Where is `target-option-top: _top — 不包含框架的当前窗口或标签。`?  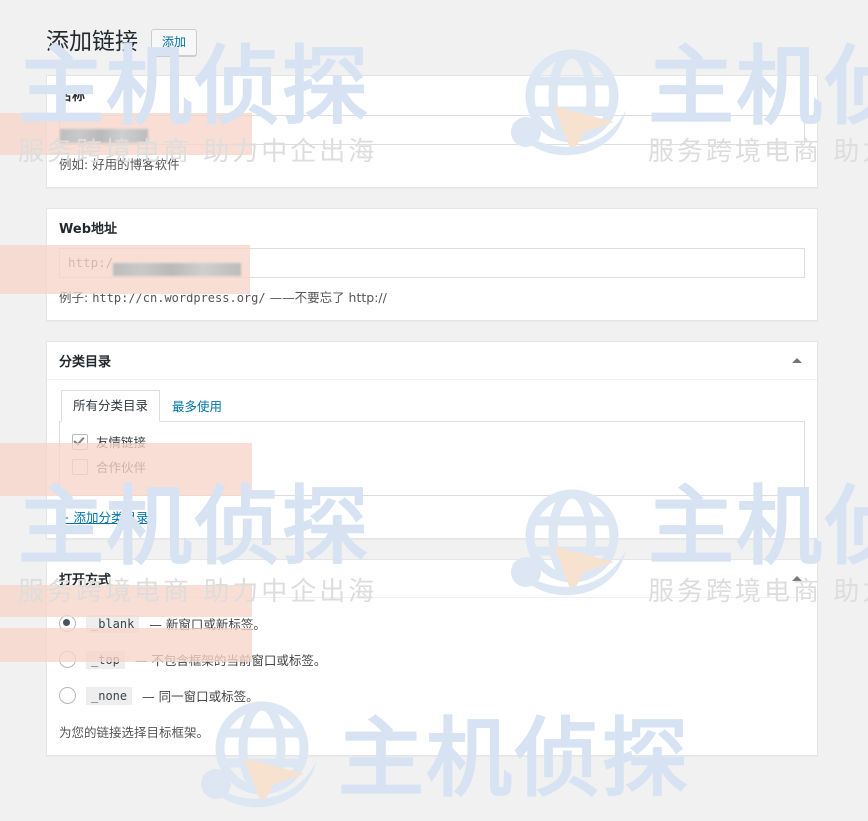 target-option-top: _top — 不包含框架的当前窗口或标签。 is located at coordinates (432, 659).